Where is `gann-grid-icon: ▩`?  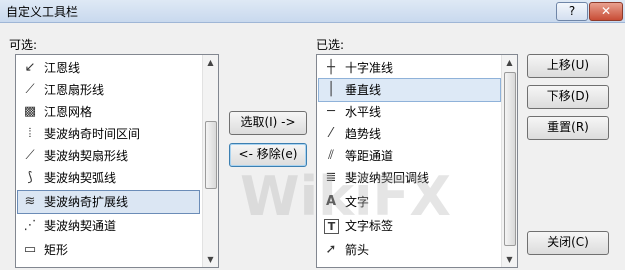 gann-grid-icon: ▩ is located at coordinates (30, 111).